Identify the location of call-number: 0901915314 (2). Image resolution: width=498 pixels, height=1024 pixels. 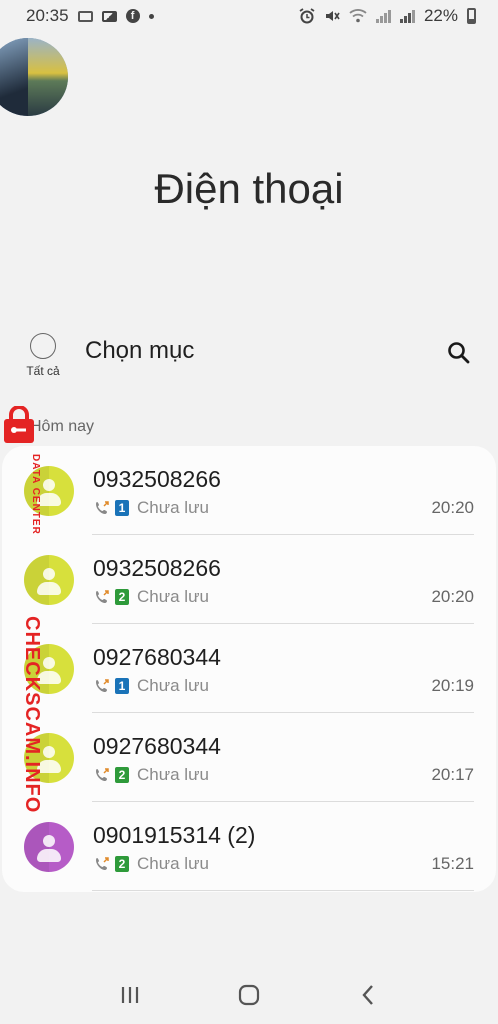
(174, 835).